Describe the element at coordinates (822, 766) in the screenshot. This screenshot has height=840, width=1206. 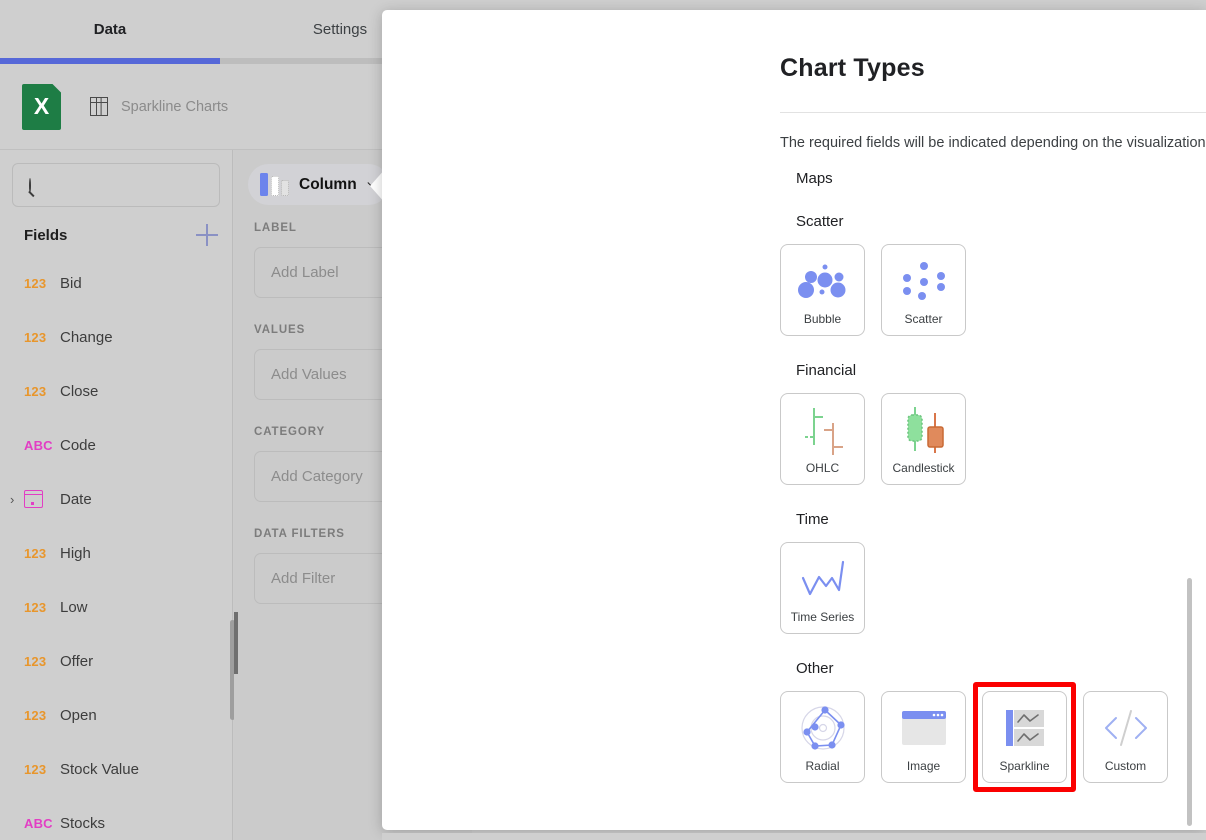
I see `chart-type-card-label: Radial` at that location.